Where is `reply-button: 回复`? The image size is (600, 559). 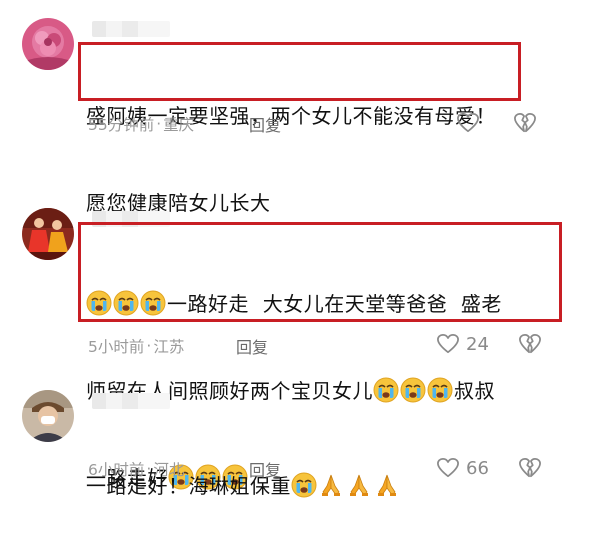 reply-button: 回复 is located at coordinates (265, 469).